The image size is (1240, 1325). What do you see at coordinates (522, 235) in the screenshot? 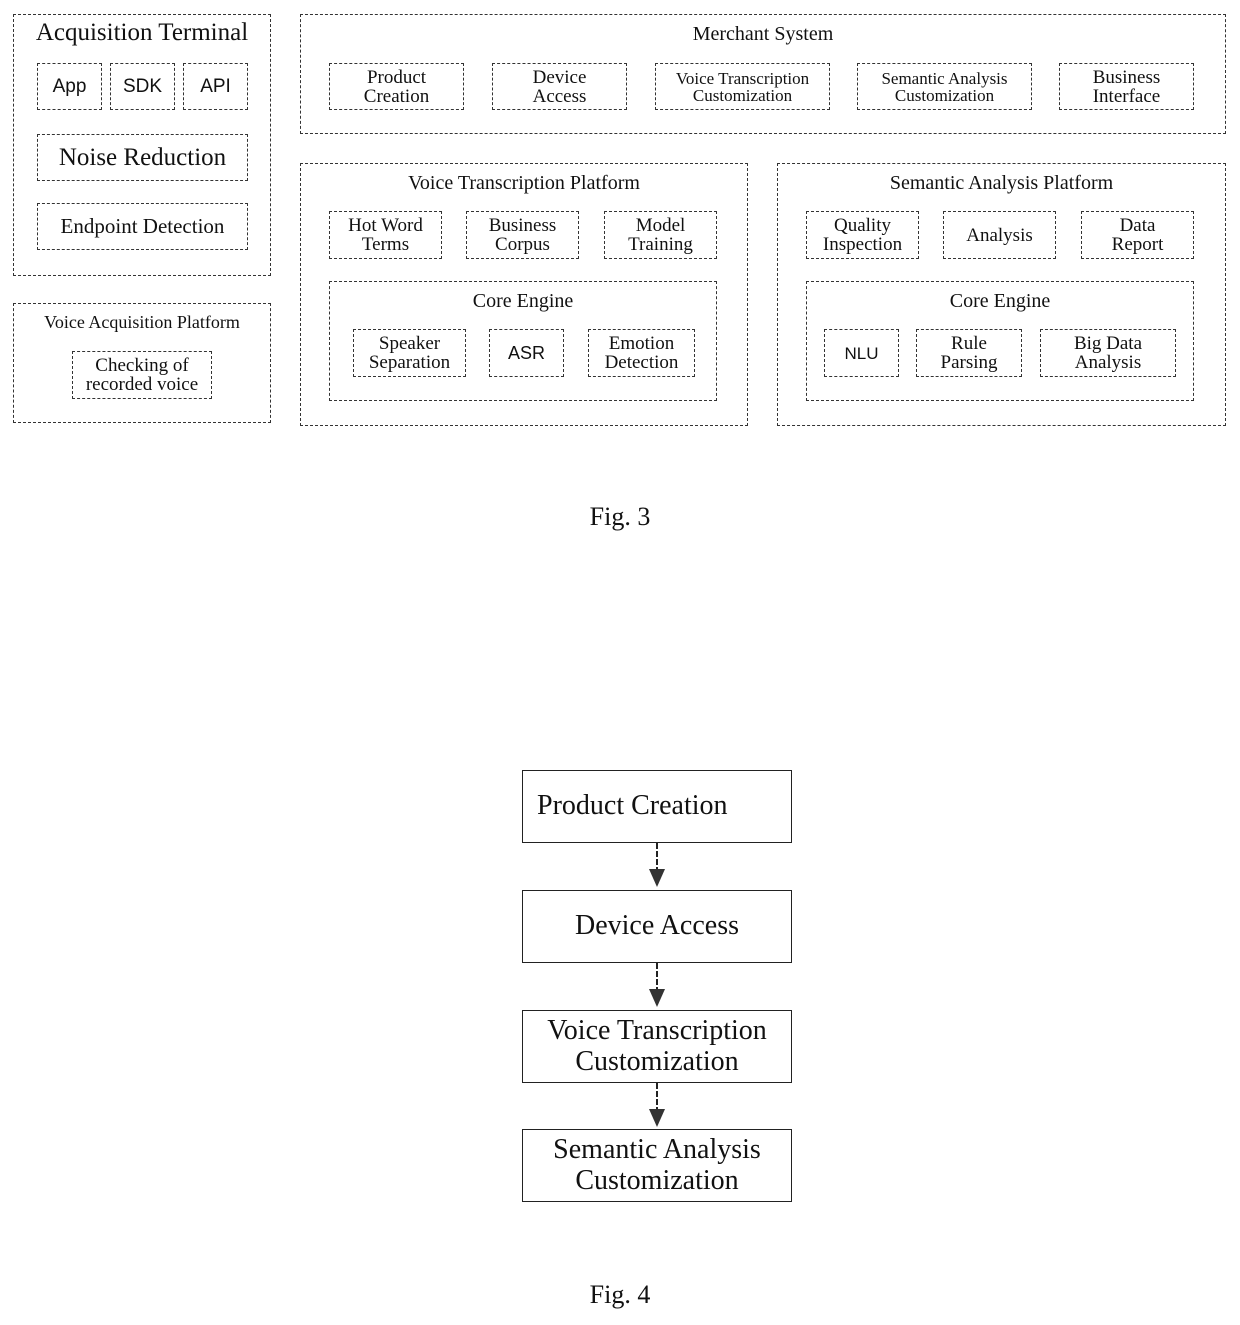
I see `business-corpus-box: Business Corpus` at bounding box center [522, 235].